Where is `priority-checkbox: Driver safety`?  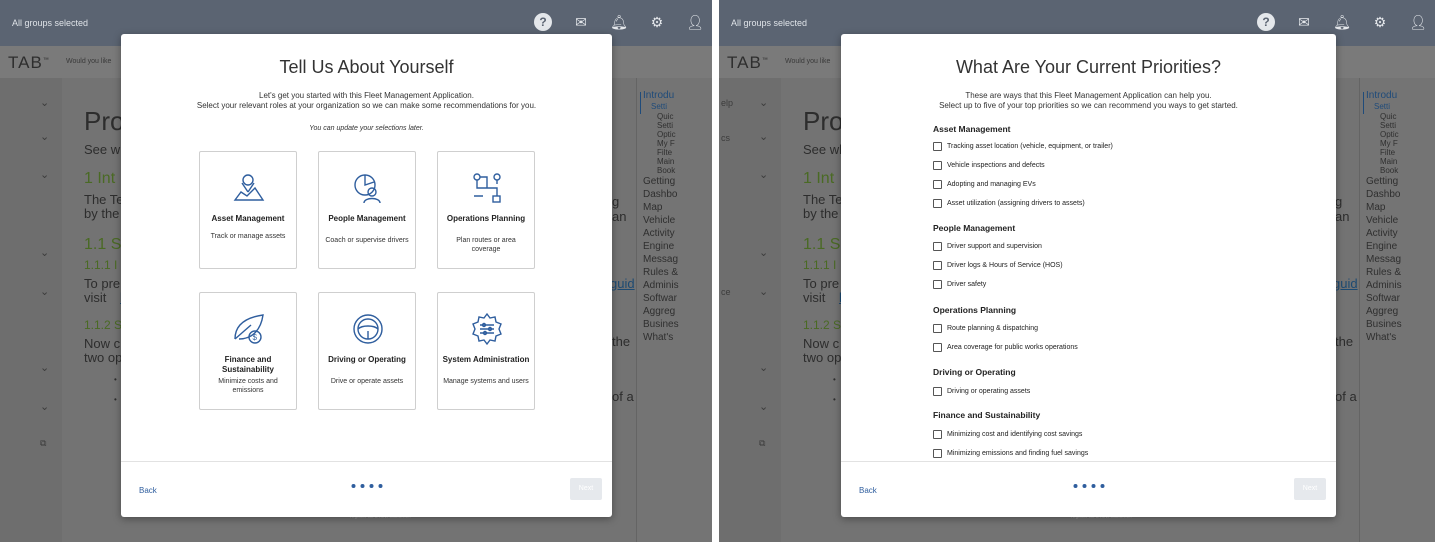
priority-checkbox: Driver safety is located at coordinates (959, 284).